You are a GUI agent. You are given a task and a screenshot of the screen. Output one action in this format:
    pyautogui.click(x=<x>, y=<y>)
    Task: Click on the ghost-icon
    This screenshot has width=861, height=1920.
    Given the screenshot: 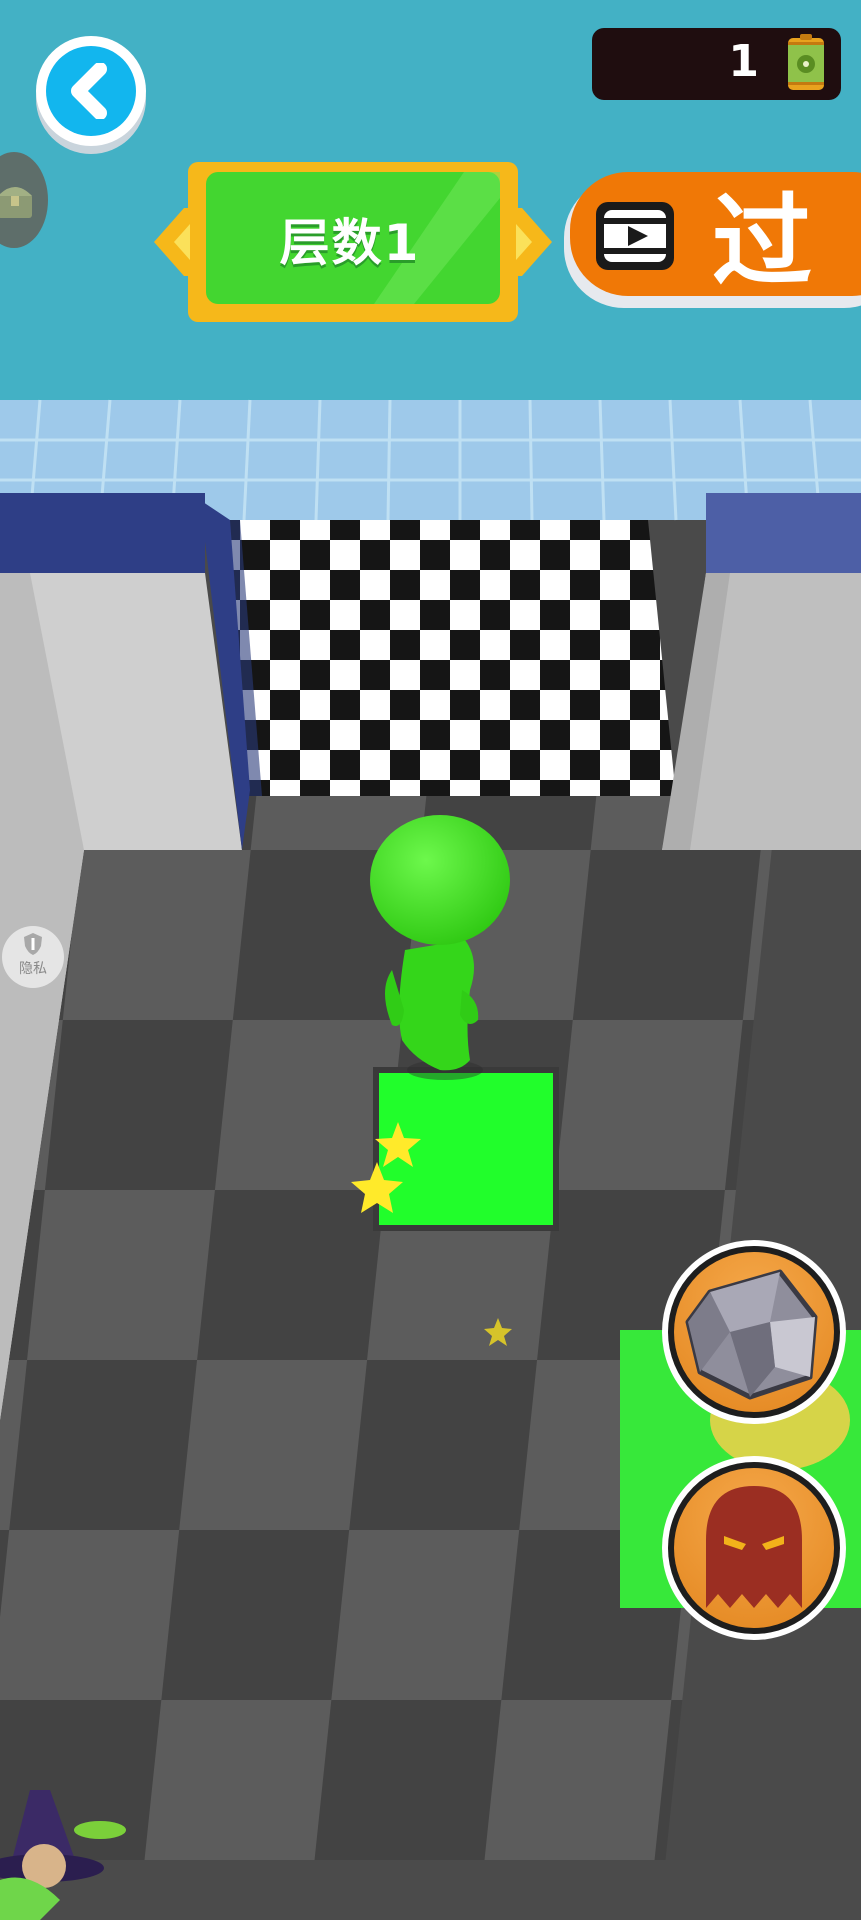 What is the action you would take?
    pyautogui.click(x=754, y=1547)
    